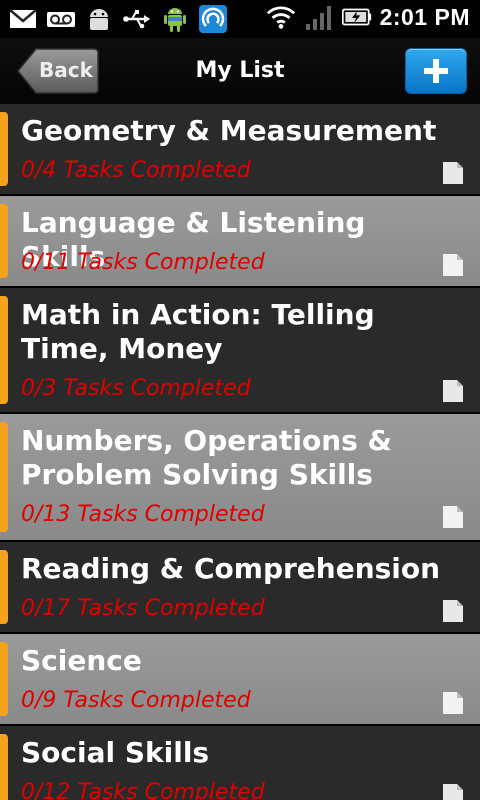 The width and height of the screenshot is (480, 800). What do you see at coordinates (136, 700) in the screenshot?
I see `item-status: 0/9 Tasks Completed` at bounding box center [136, 700].